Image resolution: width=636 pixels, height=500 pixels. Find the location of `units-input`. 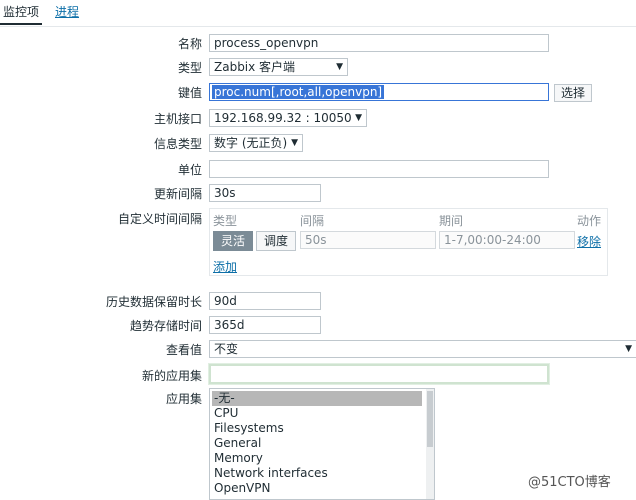

units-input is located at coordinates (379, 169).